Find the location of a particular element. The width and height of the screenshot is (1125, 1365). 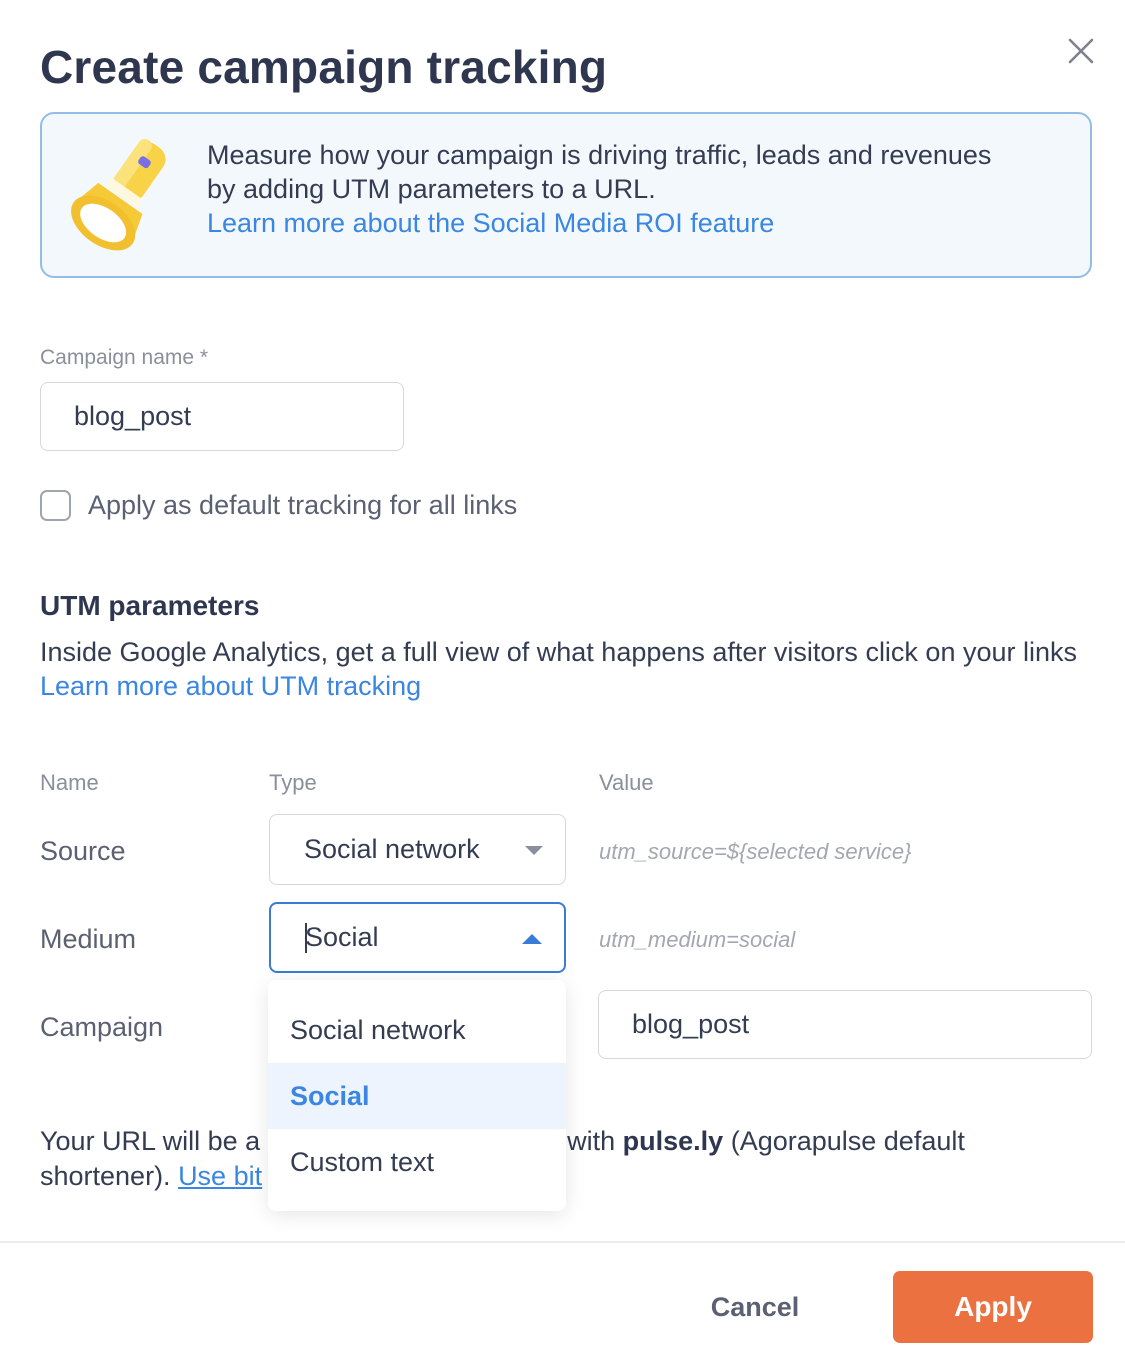

campaign-name-input: blog_post is located at coordinates (222, 416).